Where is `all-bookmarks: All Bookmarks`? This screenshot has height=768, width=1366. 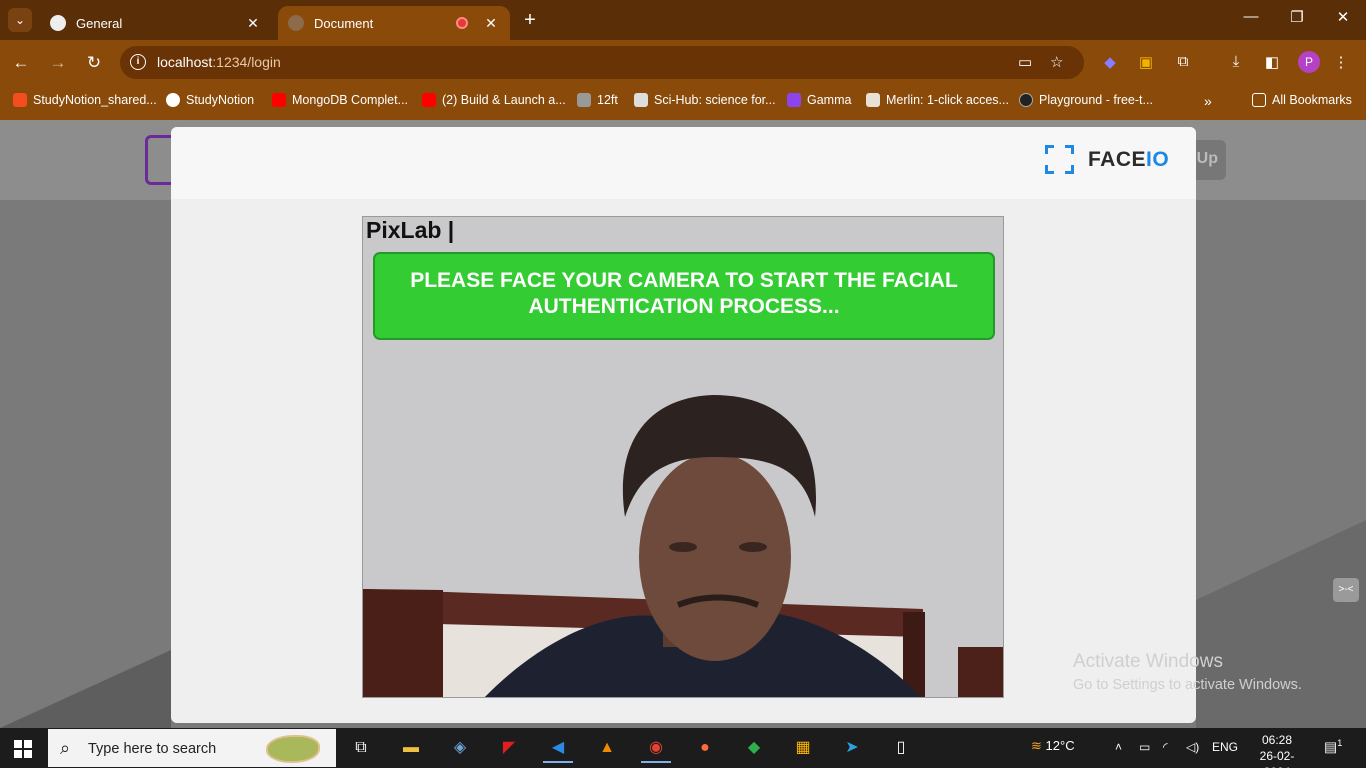 all-bookmarks: All Bookmarks is located at coordinates (1302, 100).